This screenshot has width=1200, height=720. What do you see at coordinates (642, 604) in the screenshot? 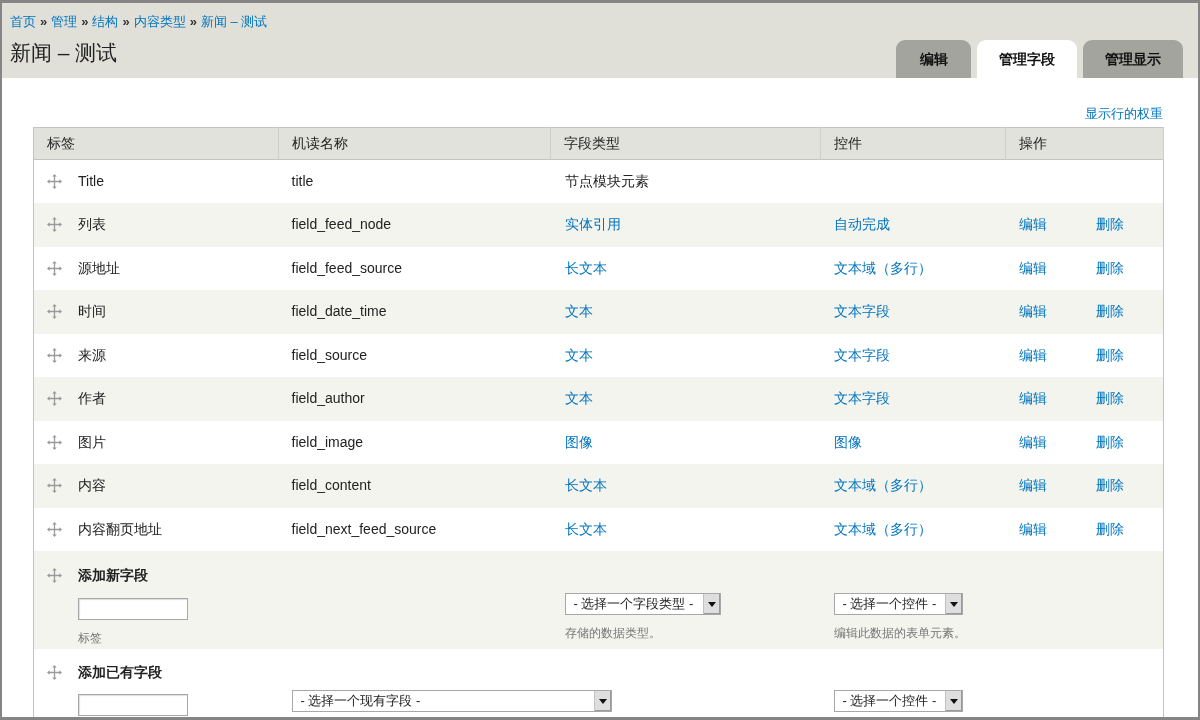
I see `select-field: - 选择一个字段类型 -` at bounding box center [642, 604].